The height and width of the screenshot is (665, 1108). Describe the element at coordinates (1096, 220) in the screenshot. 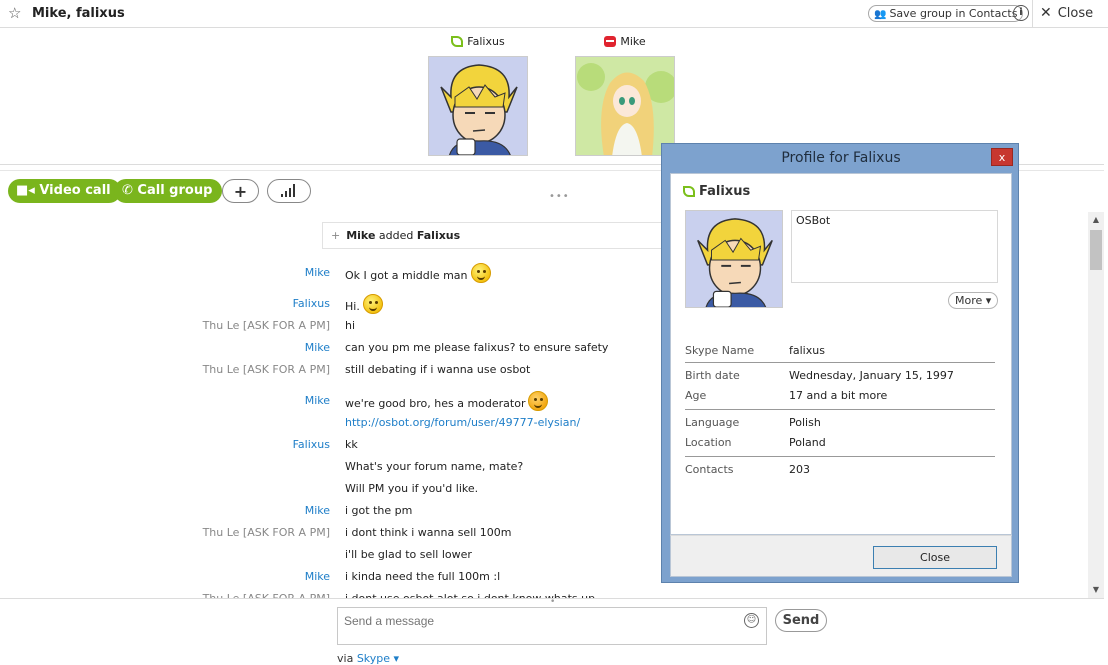

I see `scroll-up-arrow-icon: ▲` at that location.